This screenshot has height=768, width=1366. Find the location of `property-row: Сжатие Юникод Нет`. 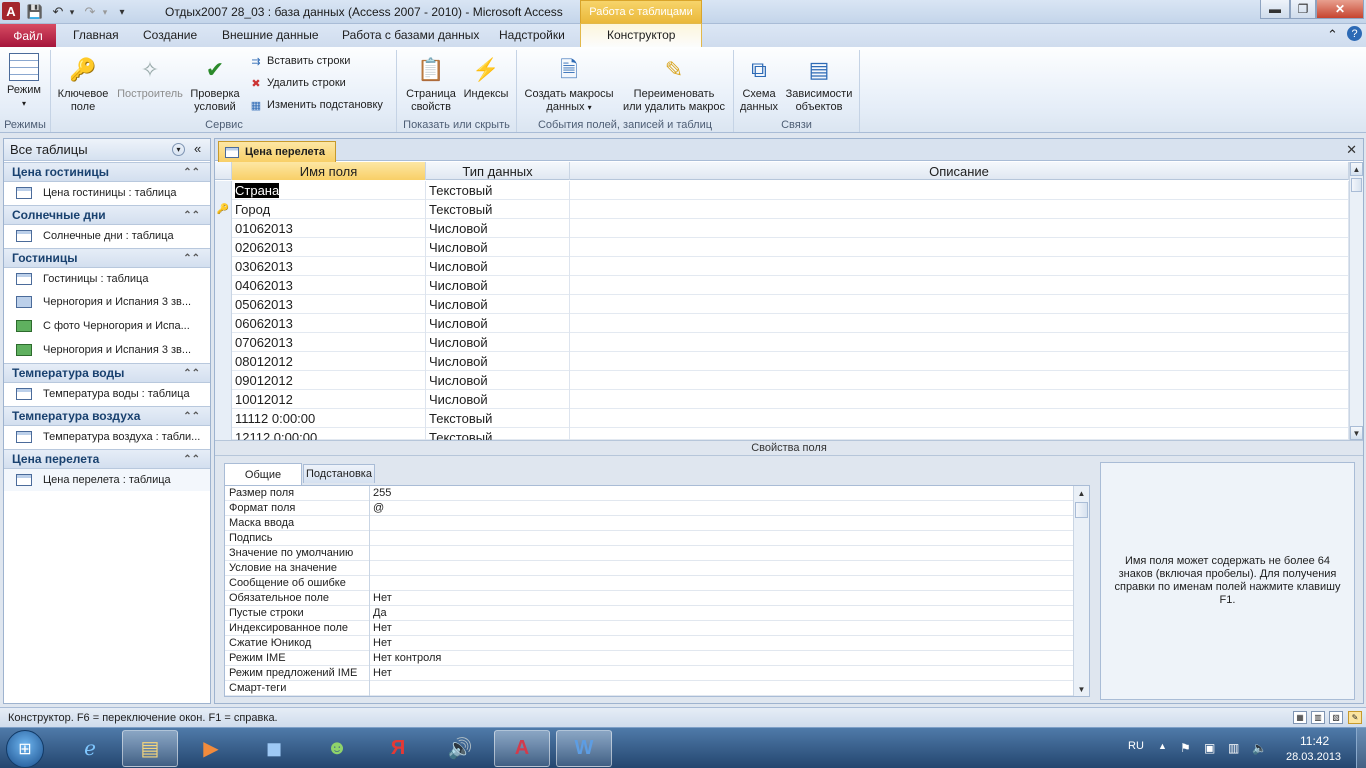

property-row: Сжатие Юникод Нет is located at coordinates (649, 643).